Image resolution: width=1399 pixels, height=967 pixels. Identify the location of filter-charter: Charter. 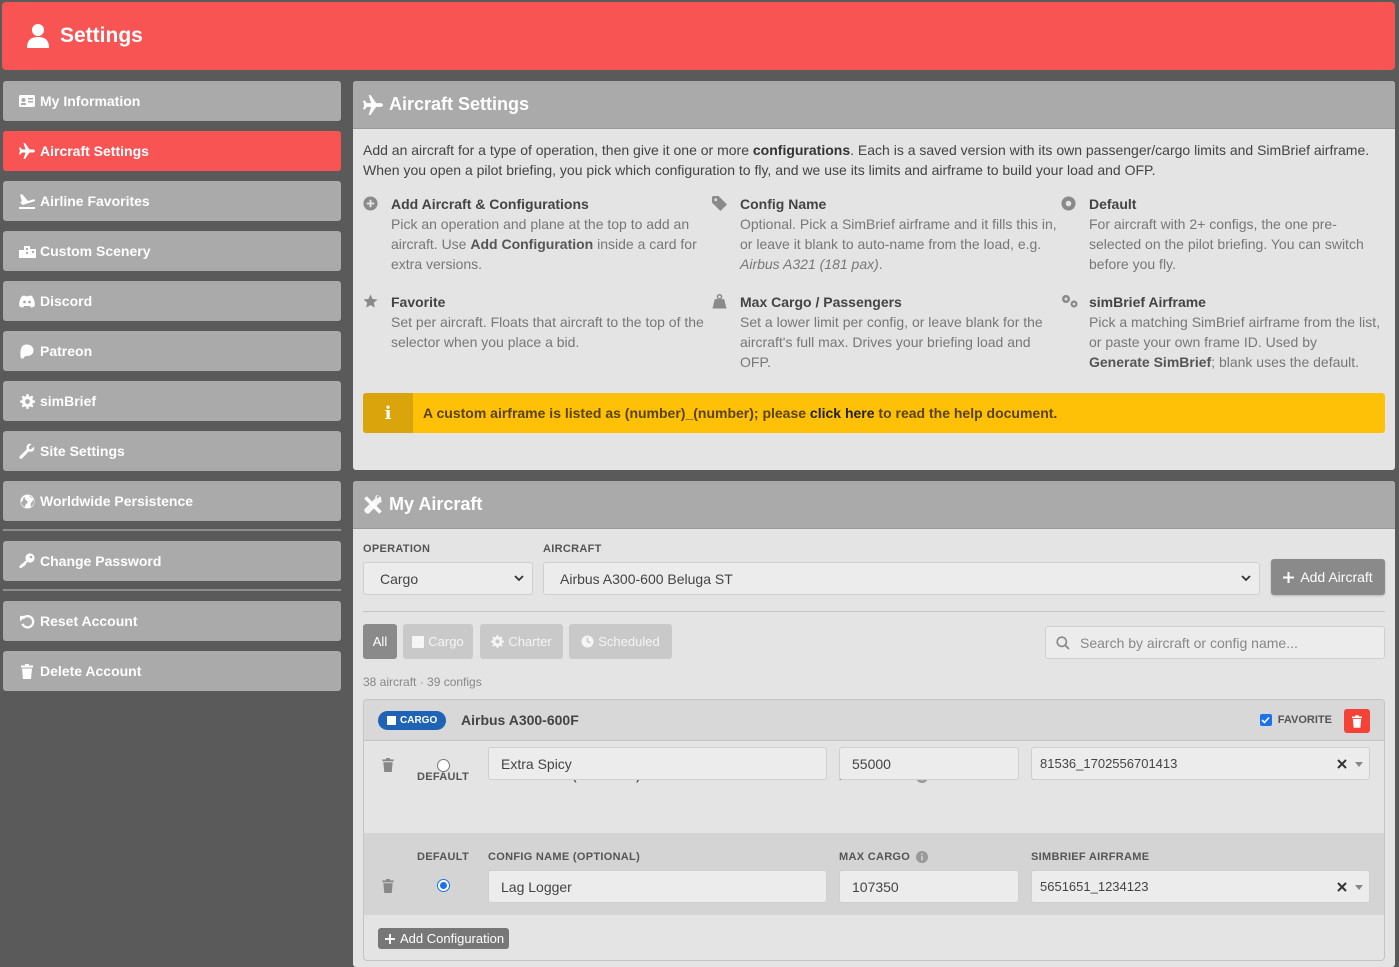
(521, 641).